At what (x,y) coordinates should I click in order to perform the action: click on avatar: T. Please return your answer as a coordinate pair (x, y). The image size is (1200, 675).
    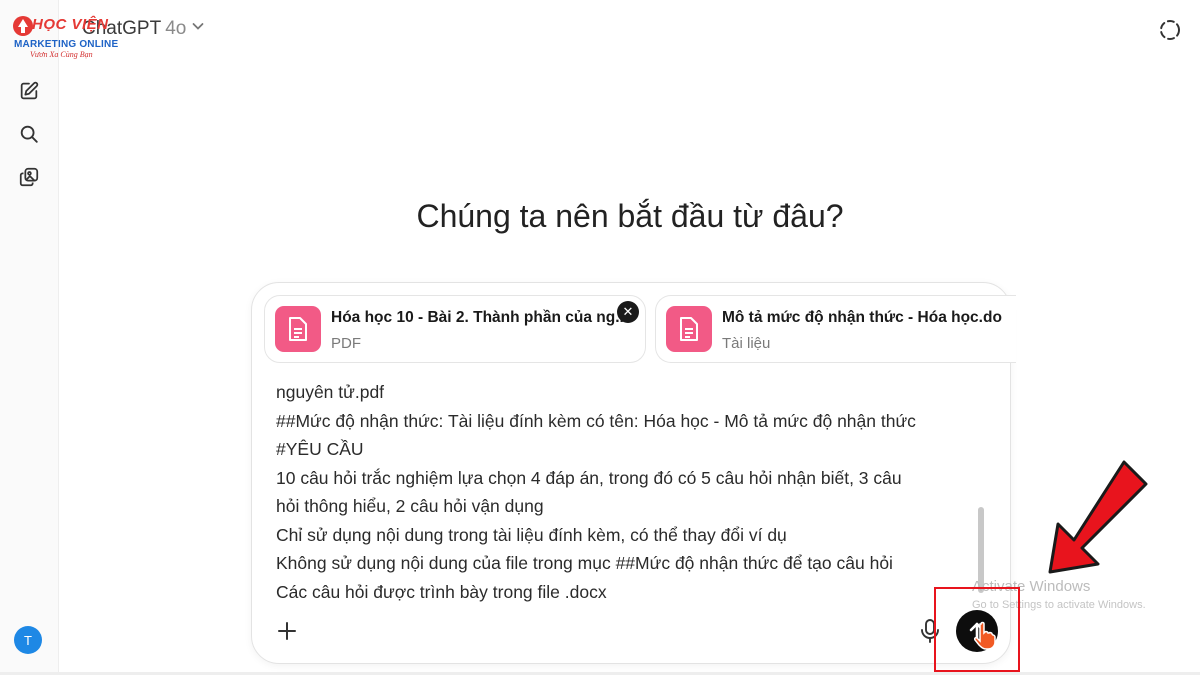
    Looking at the image, I should click on (28, 640).